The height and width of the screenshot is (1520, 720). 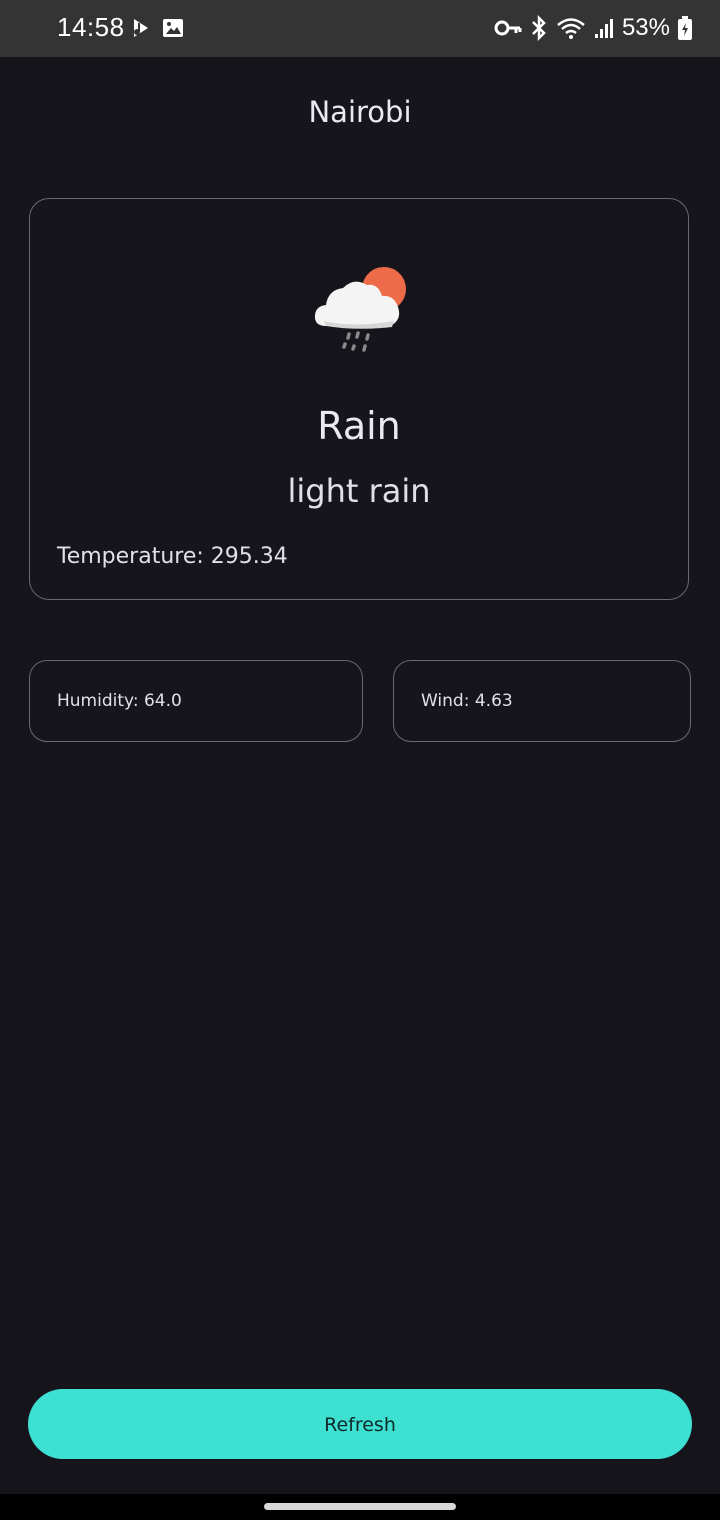 What do you see at coordinates (685, 28) in the screenshot?
I see `battery-charging-icon` at bounding box center [685, 28].